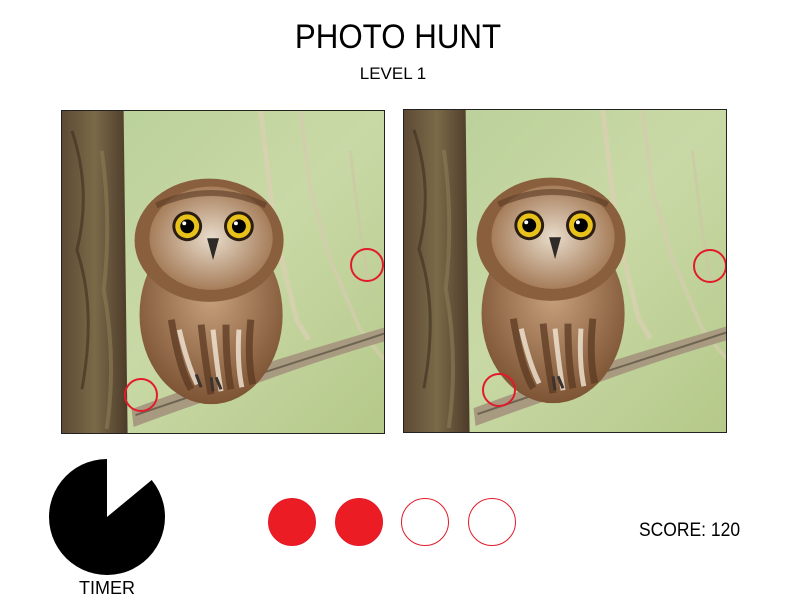 The height and width of the screenshot is (612, 792). Describe the element at coordinates (398, 37) in the screenshot. I see `game-title: PHOTO HUNT` at that location.